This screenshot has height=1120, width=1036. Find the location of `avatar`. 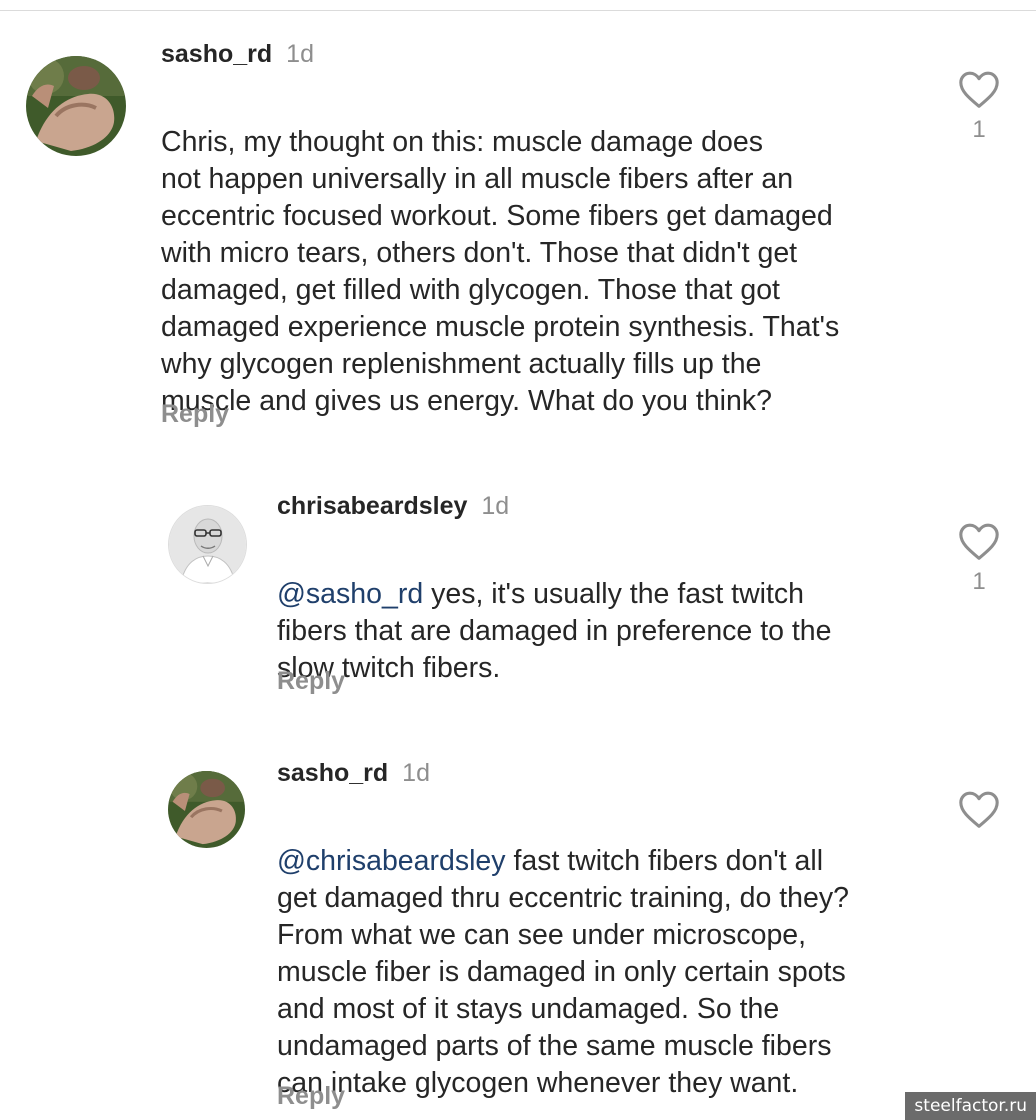

avatar is located at coordinates (206, 809).